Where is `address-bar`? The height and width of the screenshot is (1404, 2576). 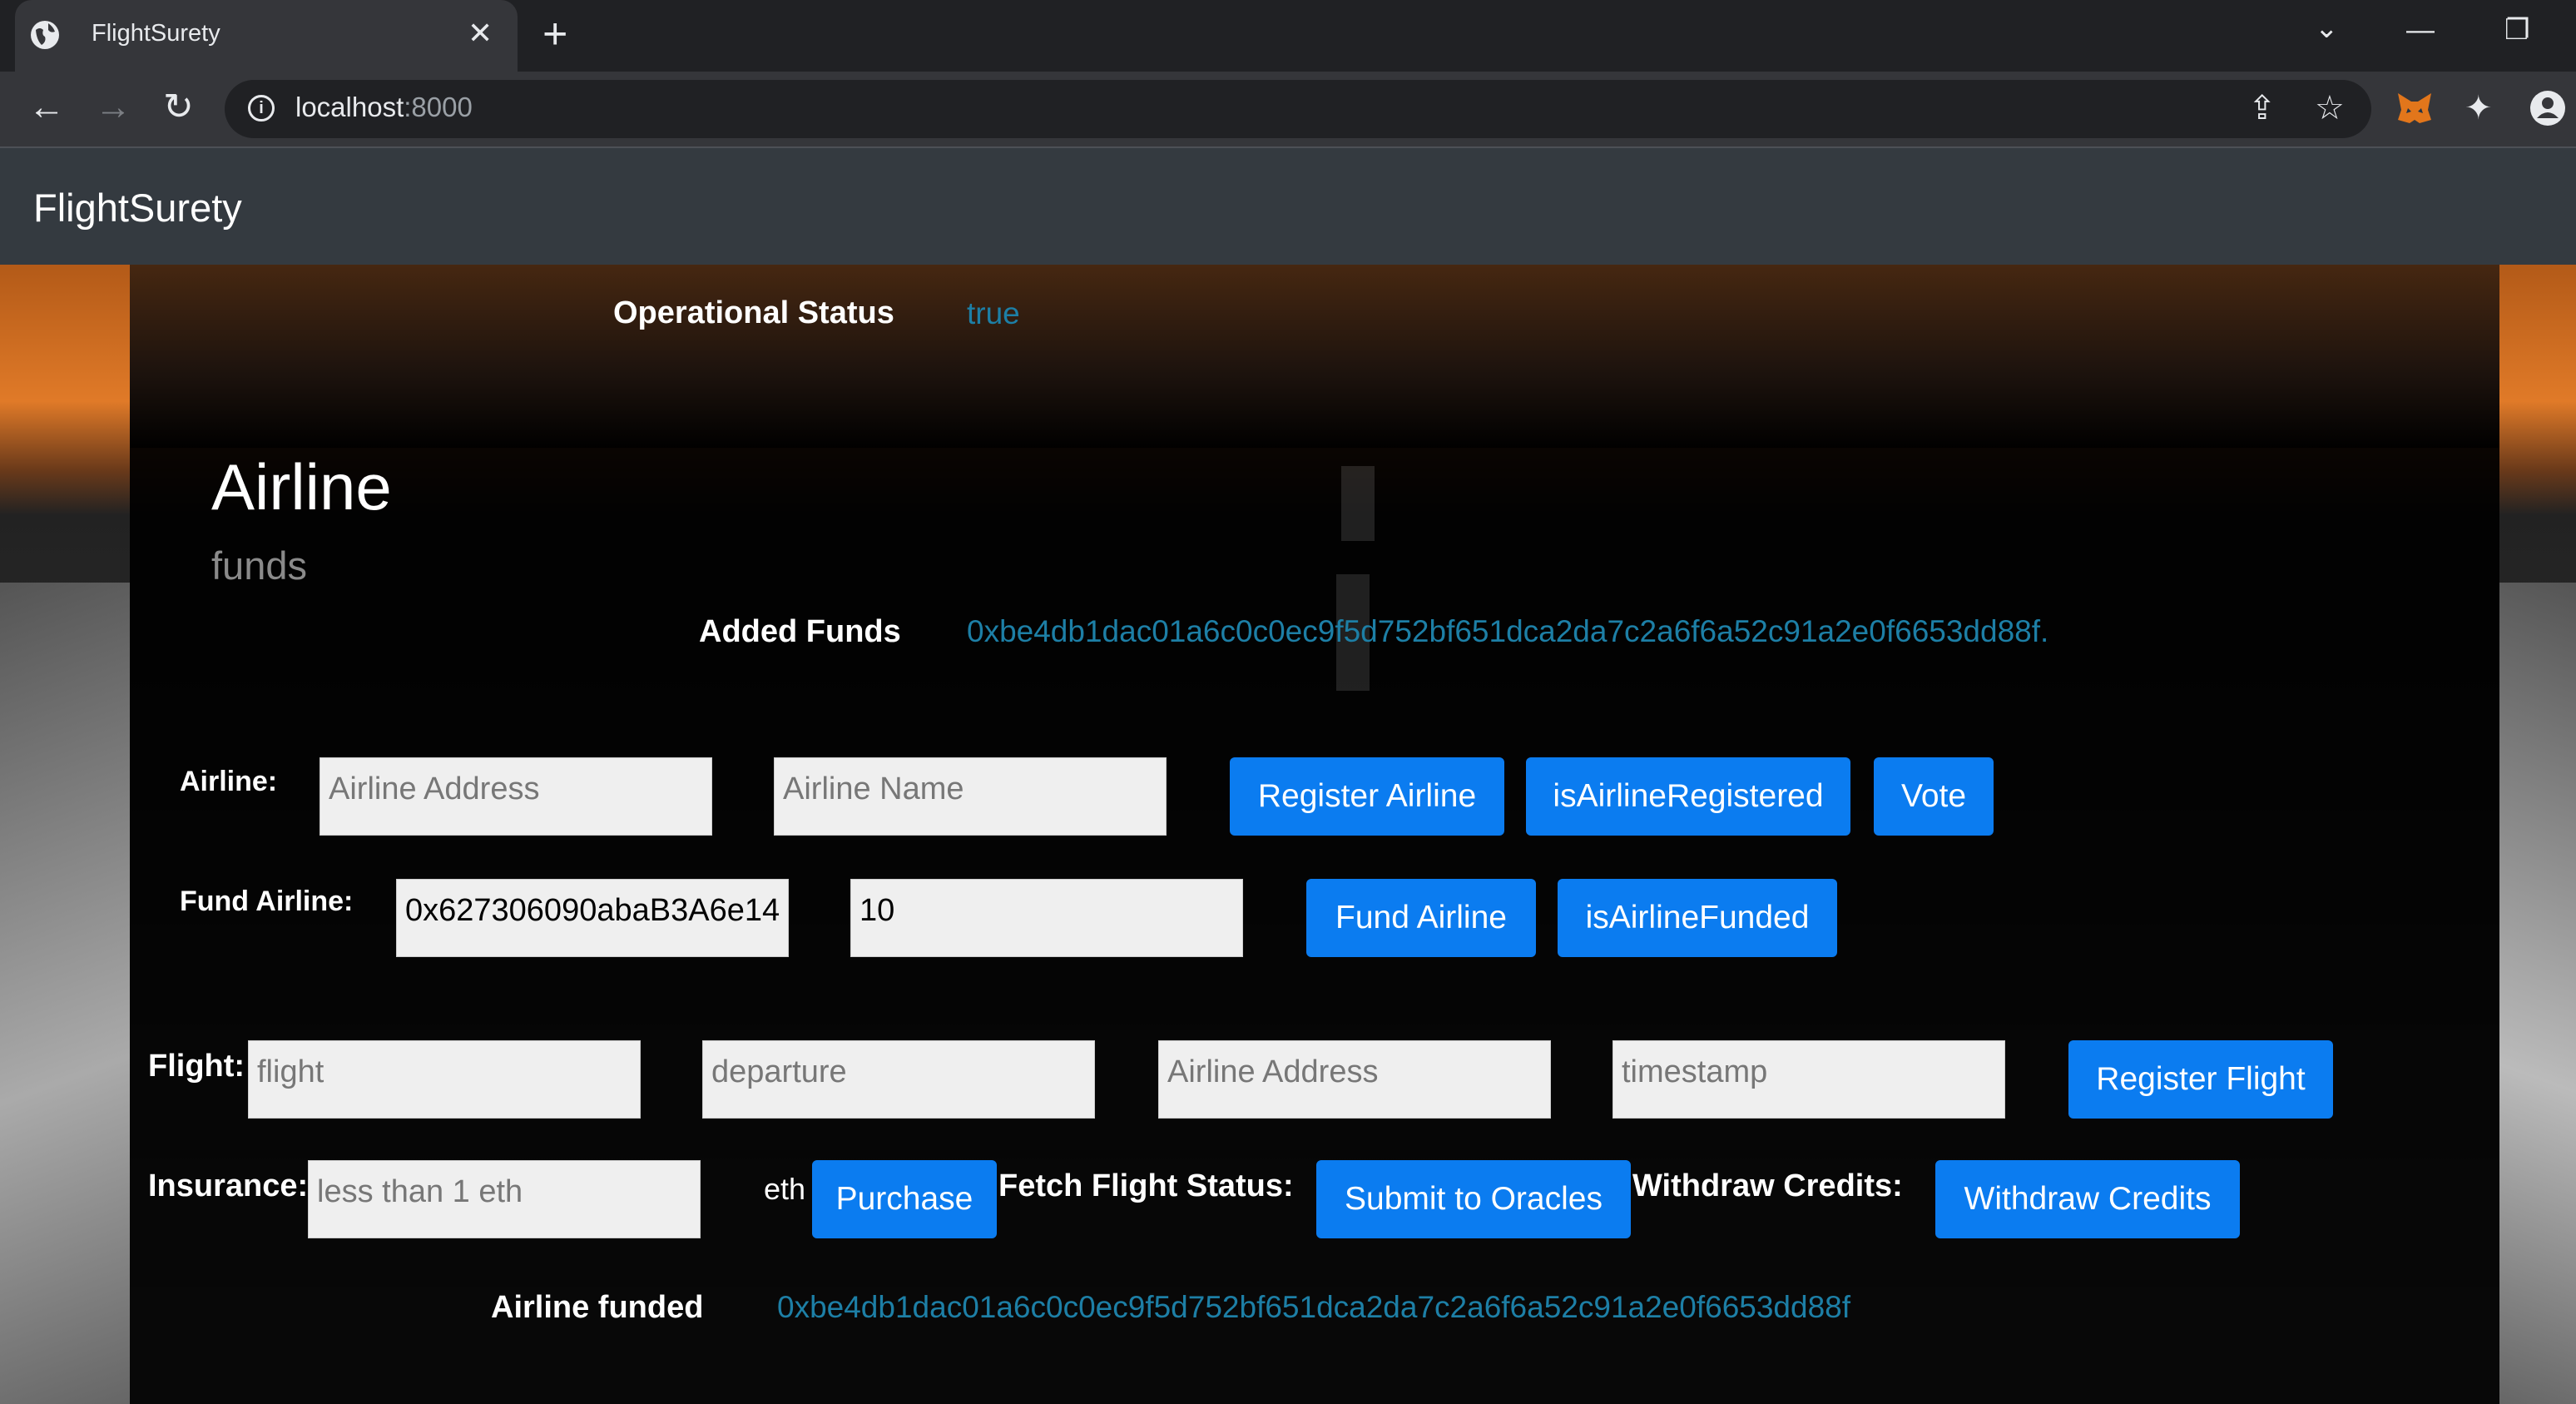 address-bar is located at coordinates (1298, 109).